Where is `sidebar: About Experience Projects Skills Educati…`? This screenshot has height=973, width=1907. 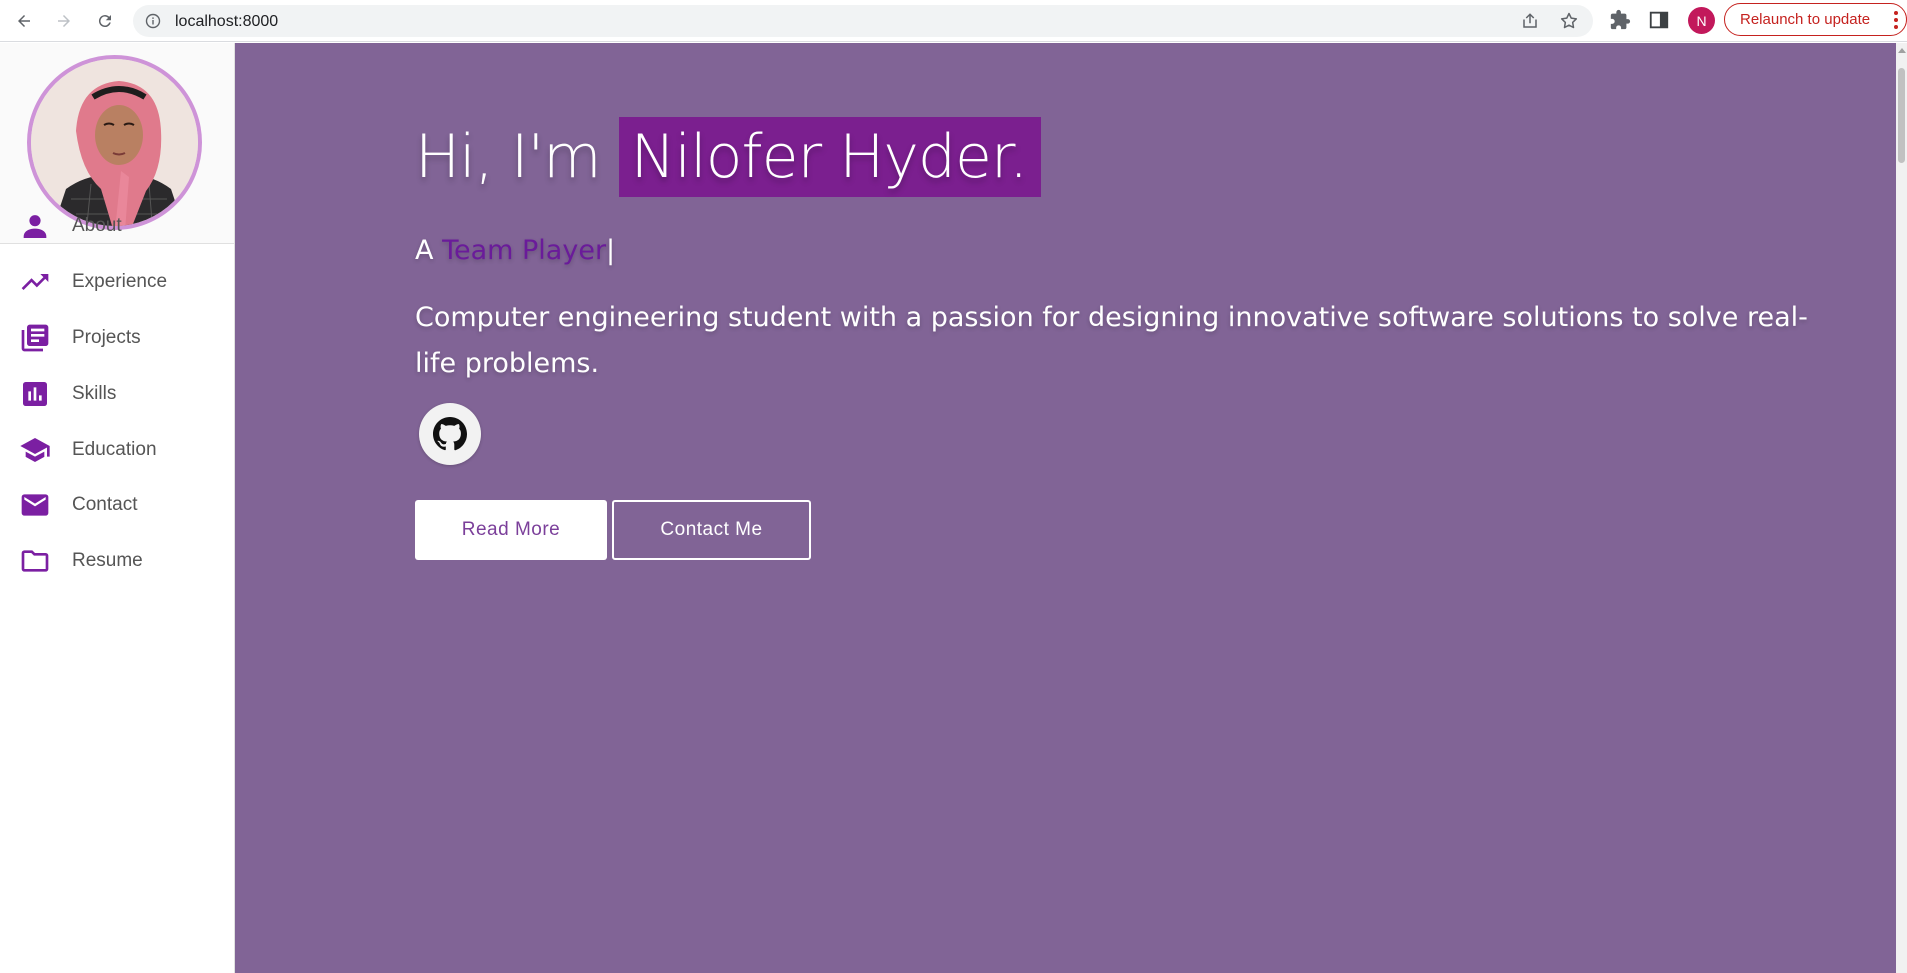
sidebar: About Experience Projects Skills Educati… is located at coordinates (117, 508).